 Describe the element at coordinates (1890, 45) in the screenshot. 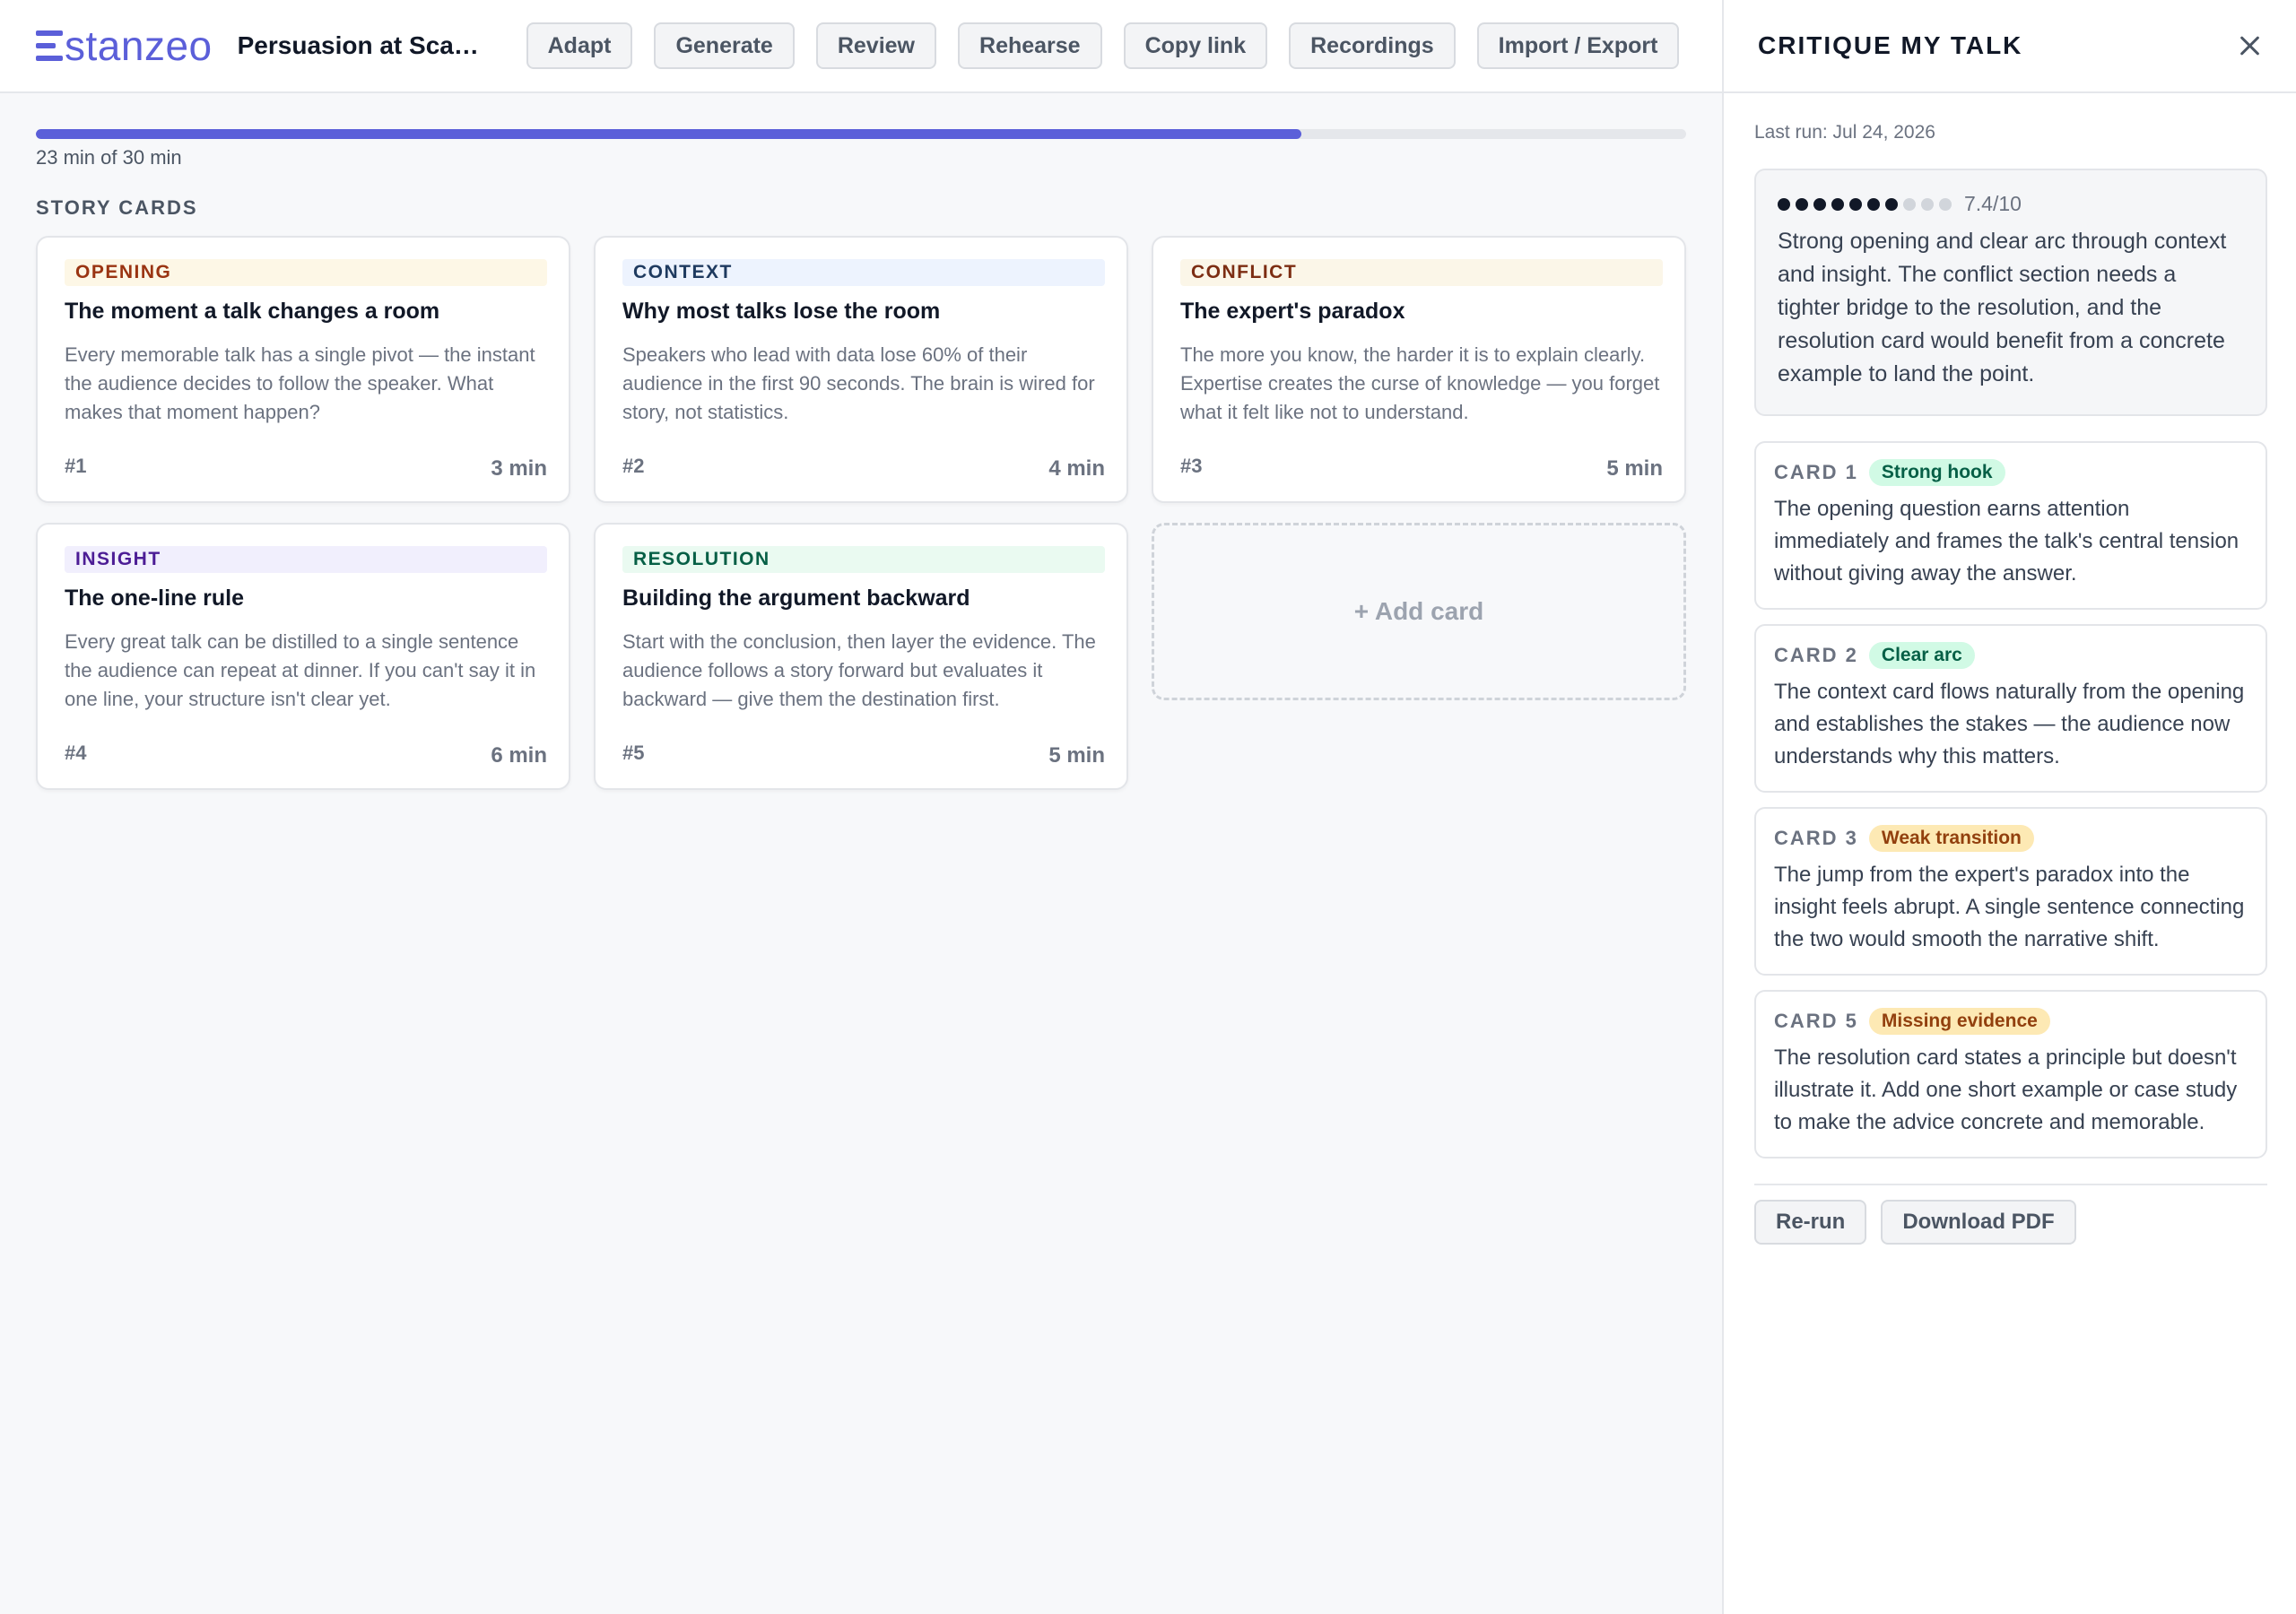

I see `panel-title: CRITIQUE MY TALK` at that location.